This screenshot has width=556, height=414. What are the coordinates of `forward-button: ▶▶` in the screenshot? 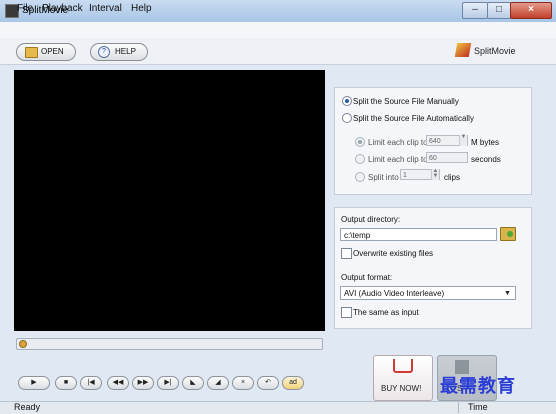 It's located at (143, 383).